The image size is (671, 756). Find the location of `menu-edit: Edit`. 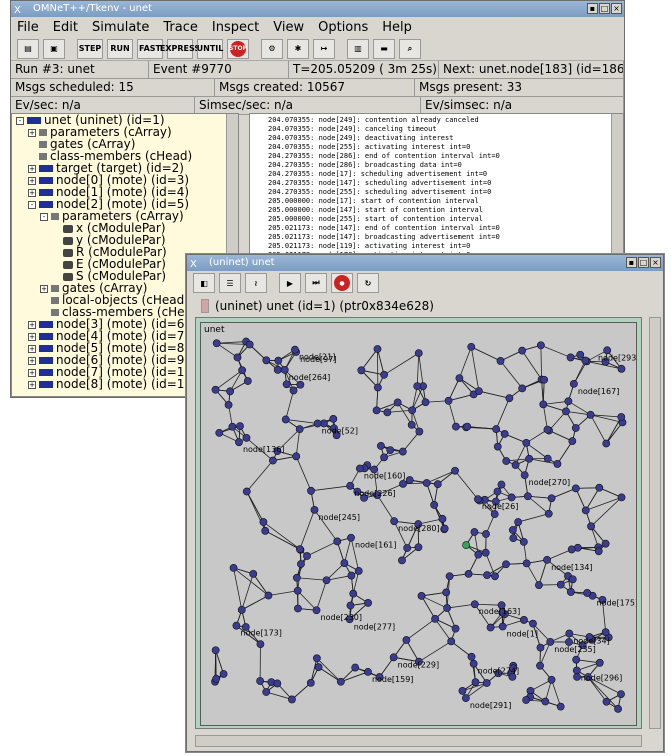

menu-edit: Edit is located at coordinates (65, 27).